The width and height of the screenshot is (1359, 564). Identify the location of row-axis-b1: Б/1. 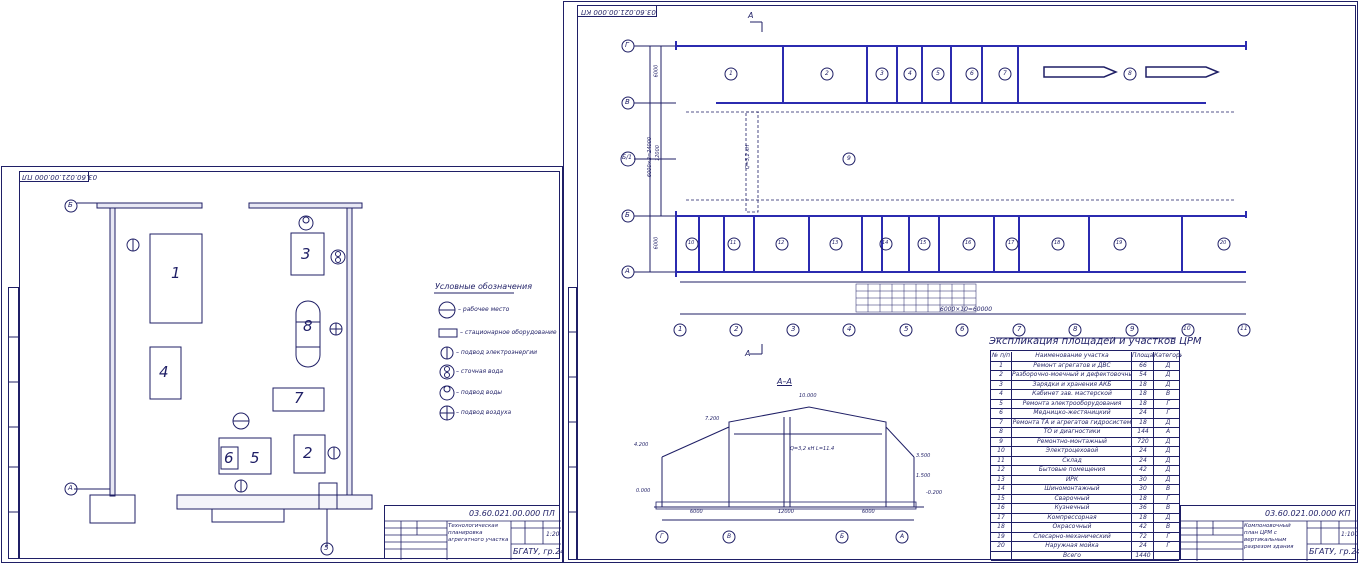
(627, 157).